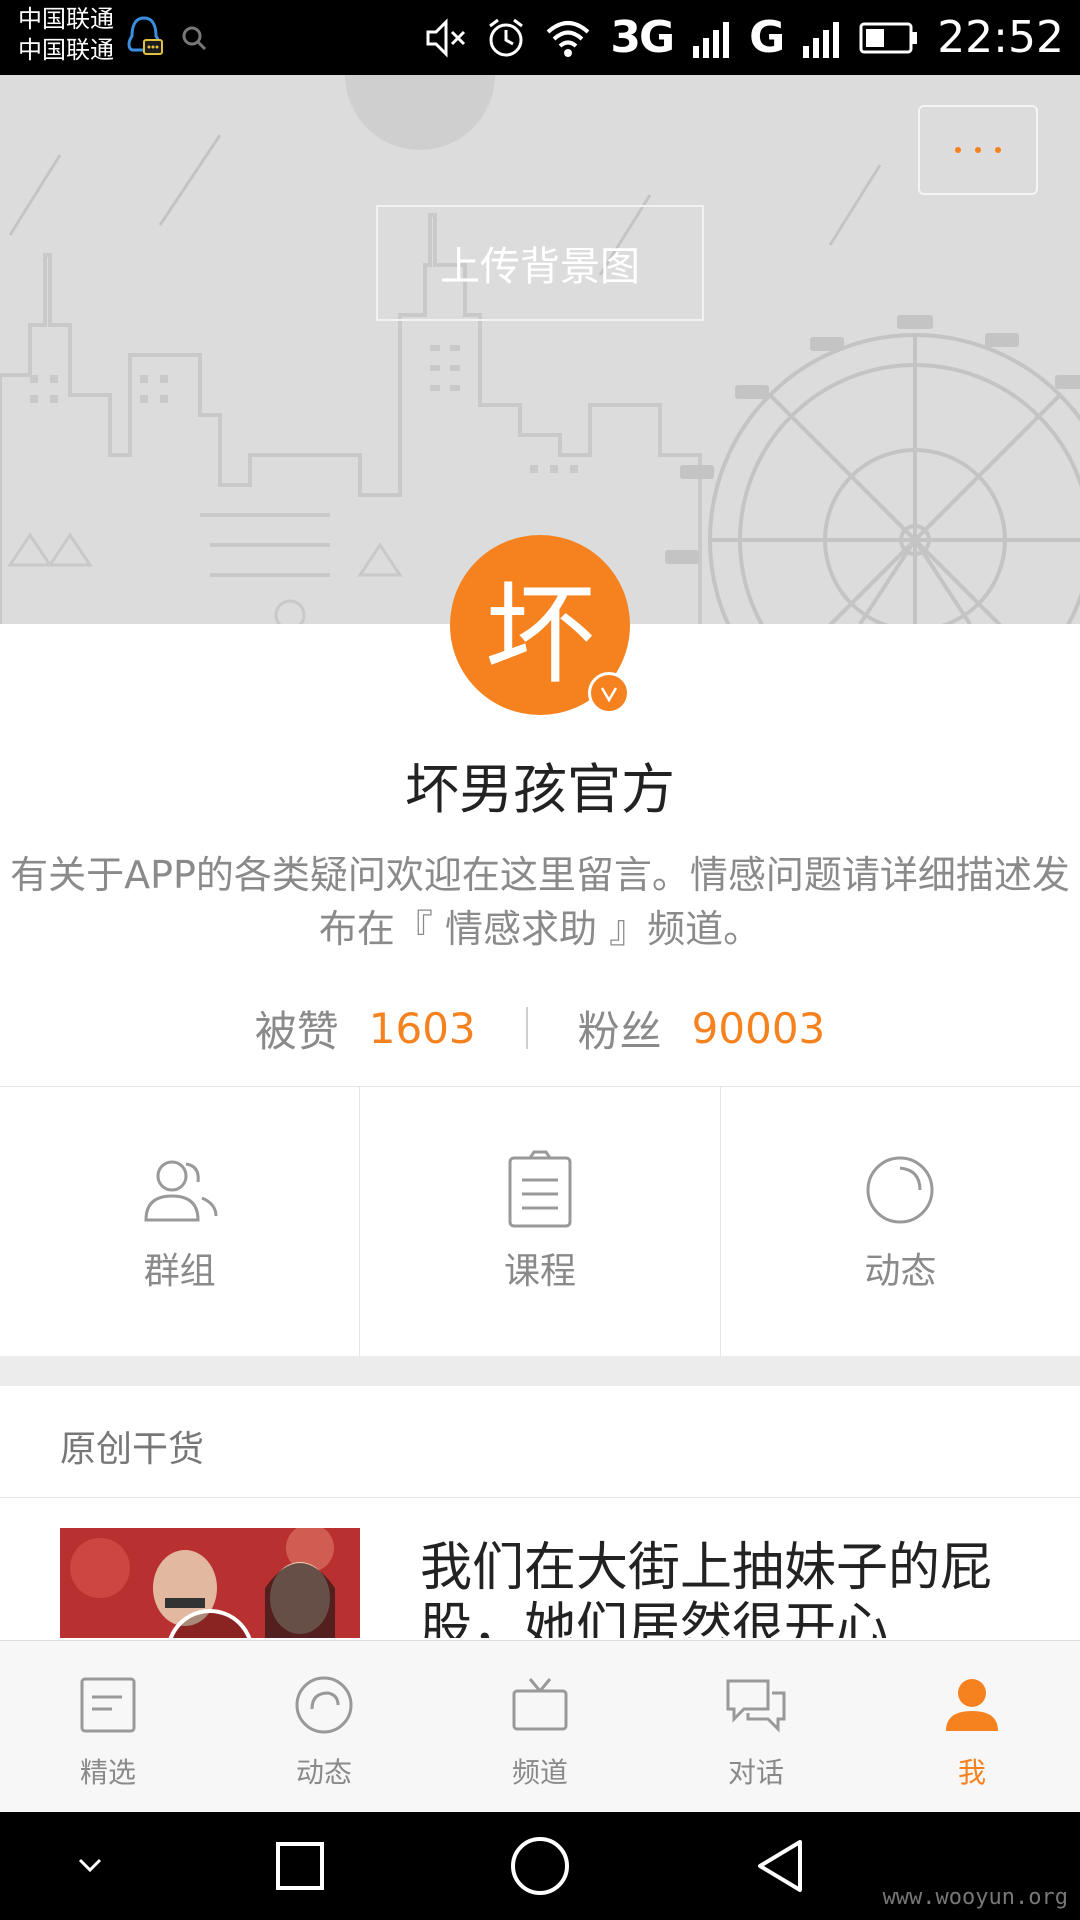 The width and height of the screenshot is (1080, 1920). I want to click on video-thumbnail-image, so click(210, 1583).